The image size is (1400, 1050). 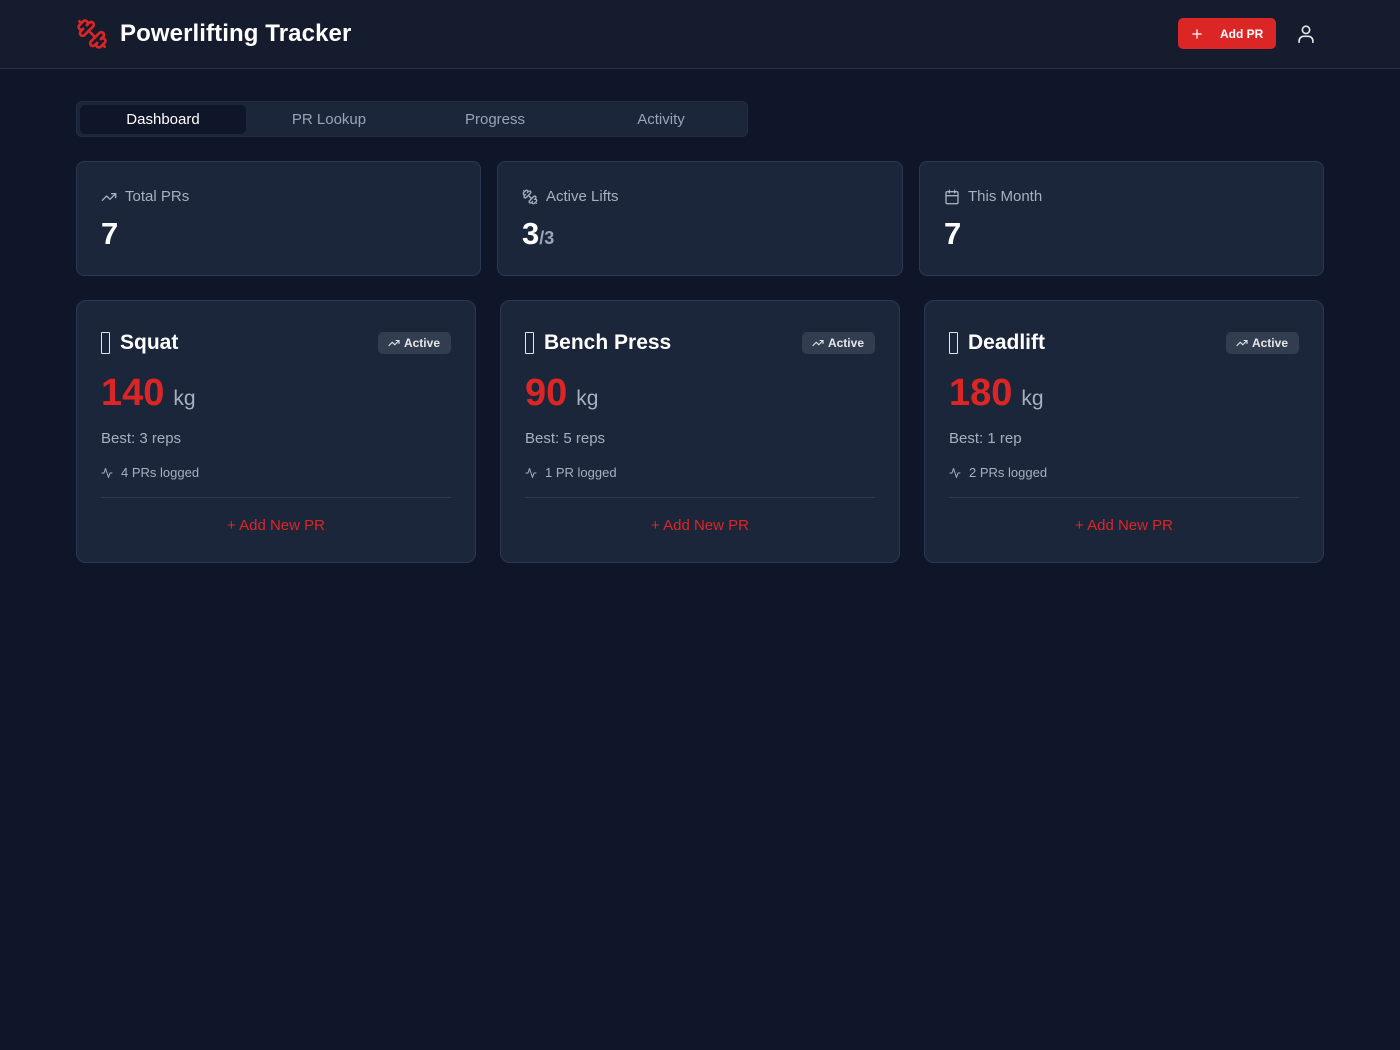 I want to click on lift-name: Deadlift, so click(x=1007, y=342).